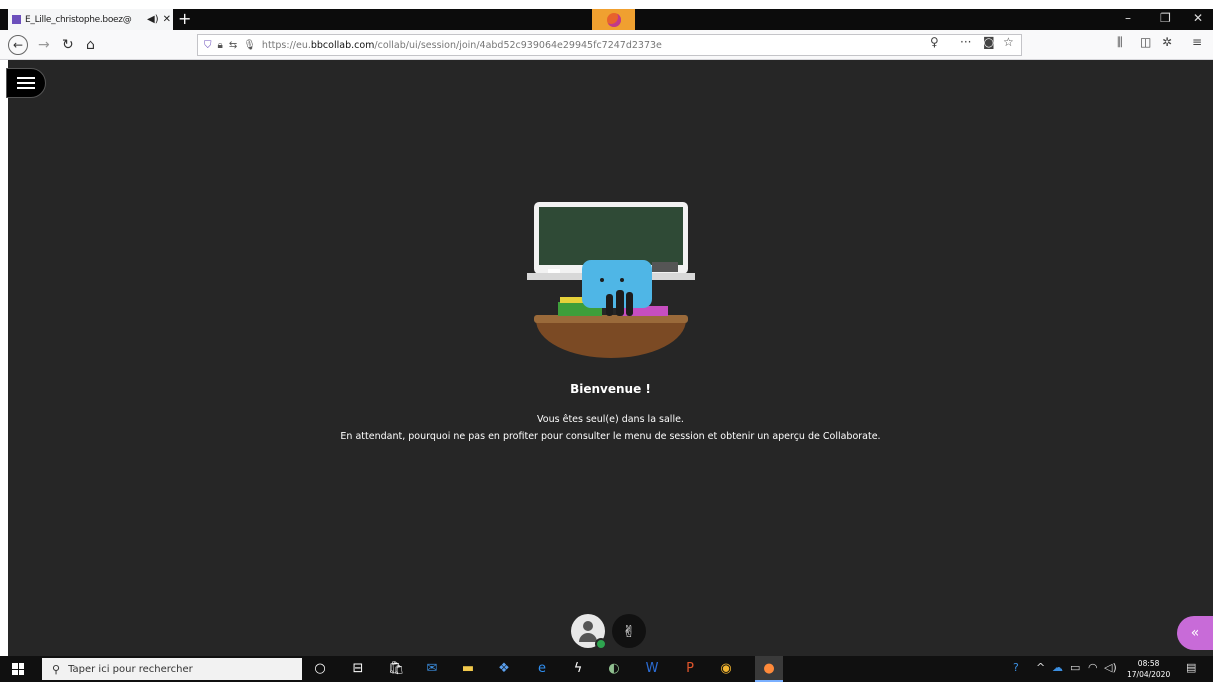 The height and width of the screenshot is (682, 1213). What do you see at coordinates (233, 45) in the screenshot?
I see `permissions-icon: ⇆` at bounding box center [233, 45].